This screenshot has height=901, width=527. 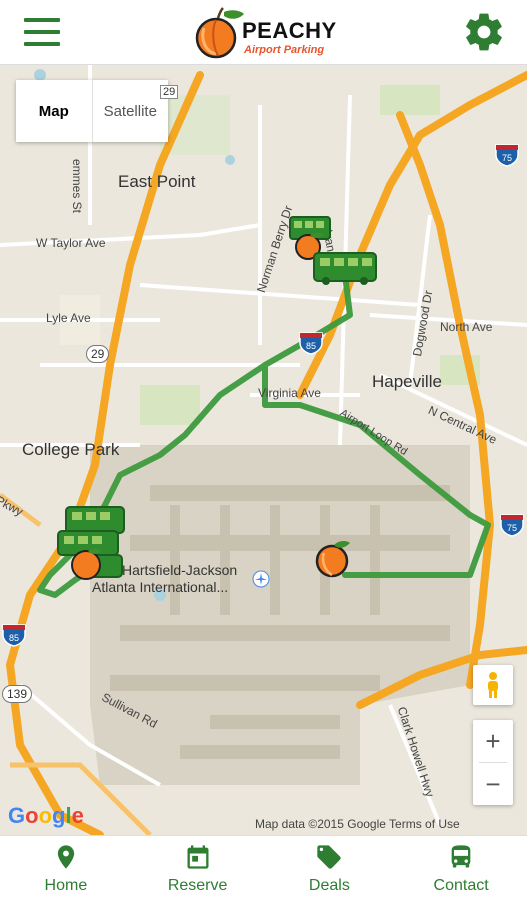 I want to click on calendar-icon, so click(x=198, y=856).